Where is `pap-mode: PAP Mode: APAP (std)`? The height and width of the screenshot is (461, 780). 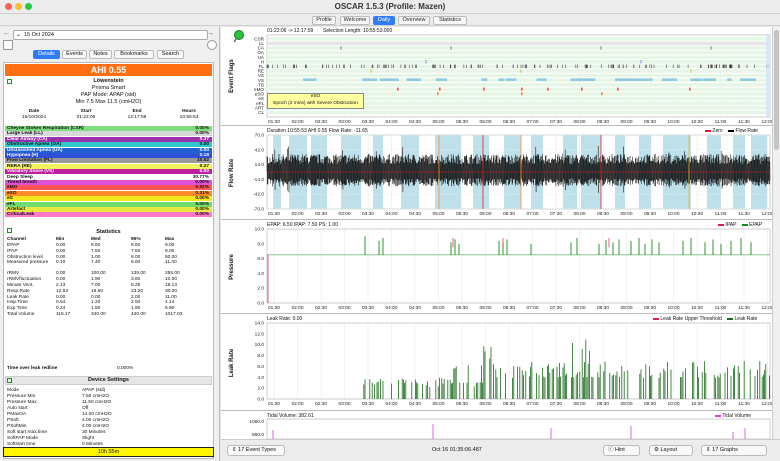 pap-mode: PAP Mode: APAP (std) is located at coordinates (108, 95).